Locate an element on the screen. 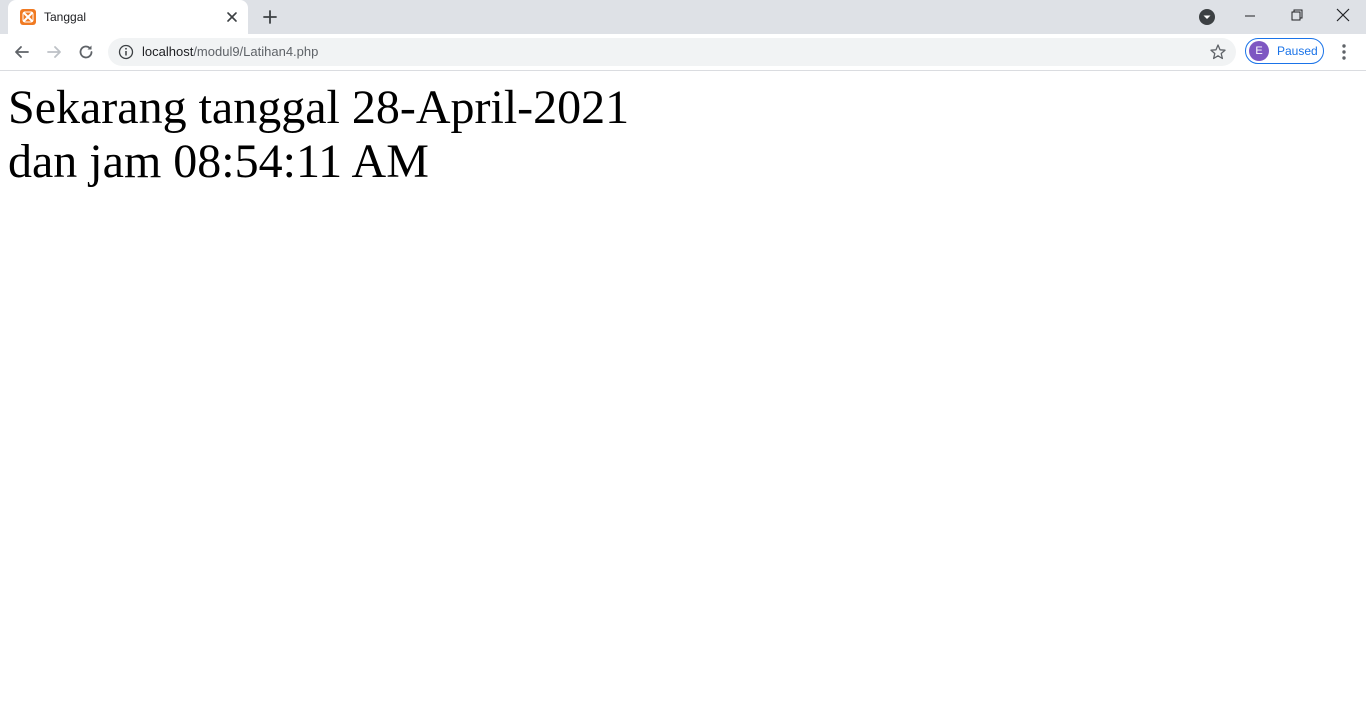 This screenshot has width=1366, height=728. plus-icon is located at coordinates (270, 17).